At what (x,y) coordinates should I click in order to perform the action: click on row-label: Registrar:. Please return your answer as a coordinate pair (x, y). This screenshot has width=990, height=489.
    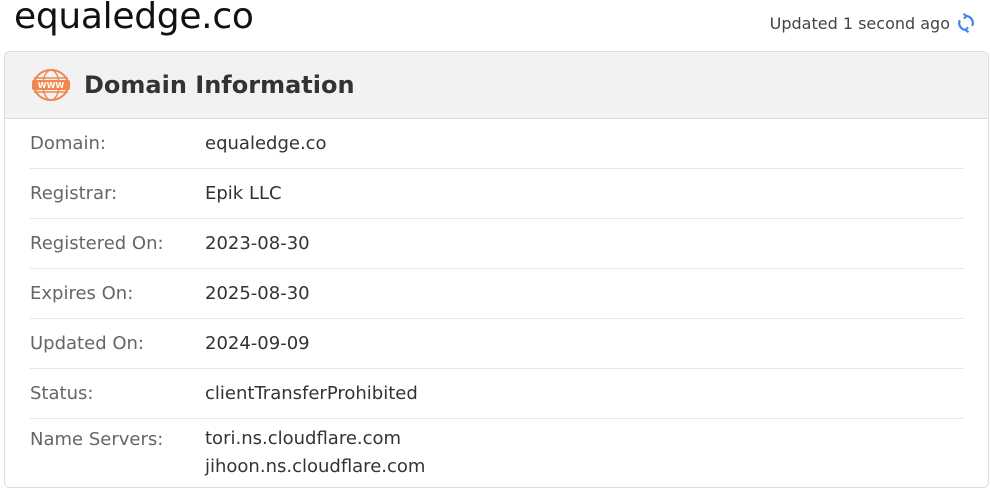
    Looking at the image, I should click on (74, 193).